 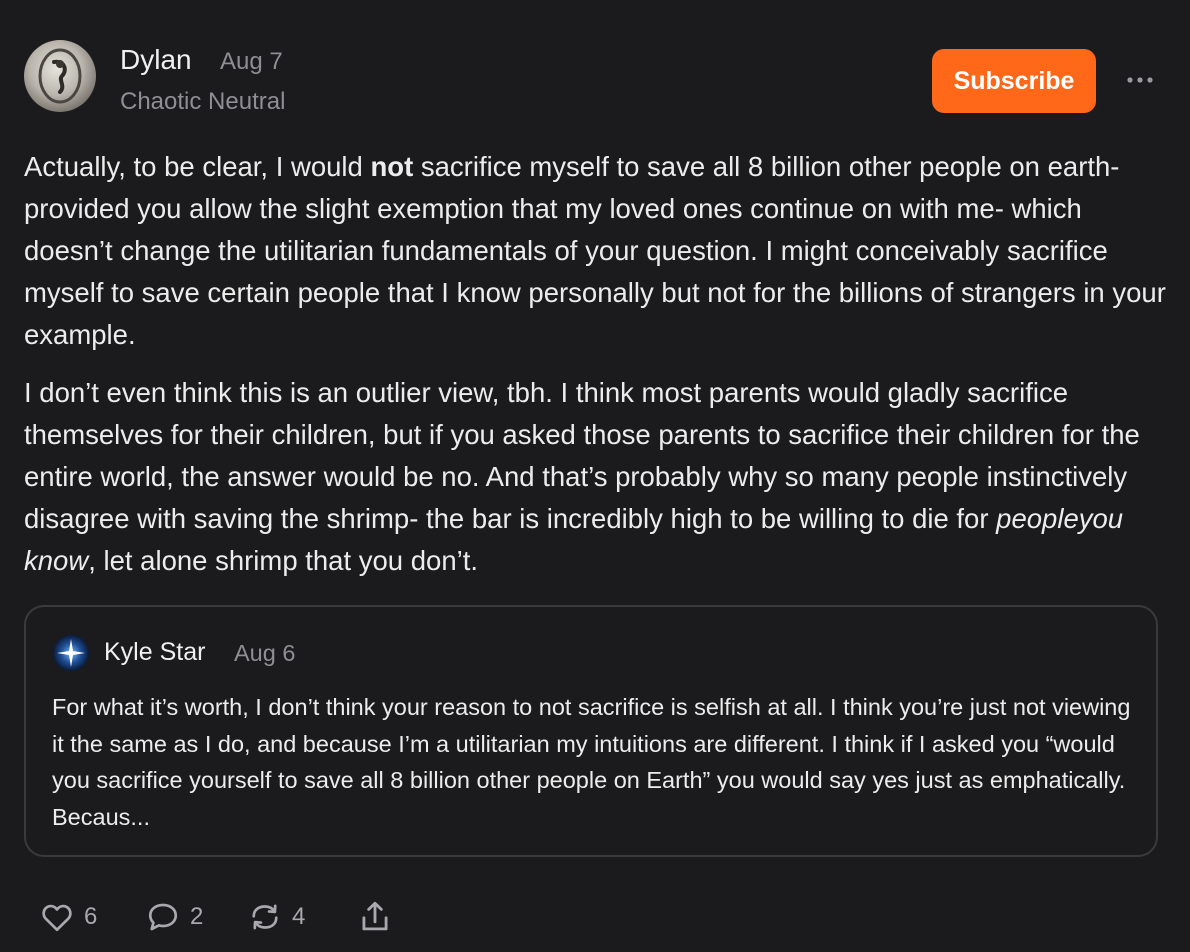 I want to click on like-count: 6, so click(x=91, y=916).